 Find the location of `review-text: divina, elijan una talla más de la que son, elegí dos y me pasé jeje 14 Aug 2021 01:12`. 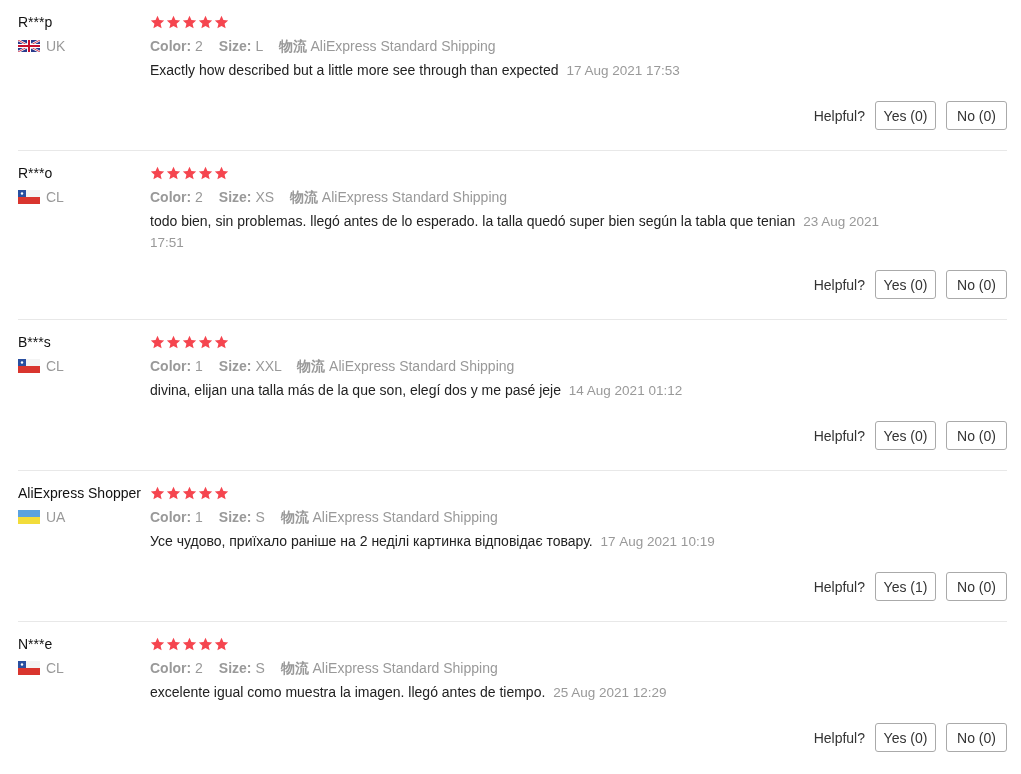

review-text: divina, elijan una talla más de la que son, elegí dos y me pasé jeje 14 Aug 2021 01:12 is located at coordinates (417, 390).